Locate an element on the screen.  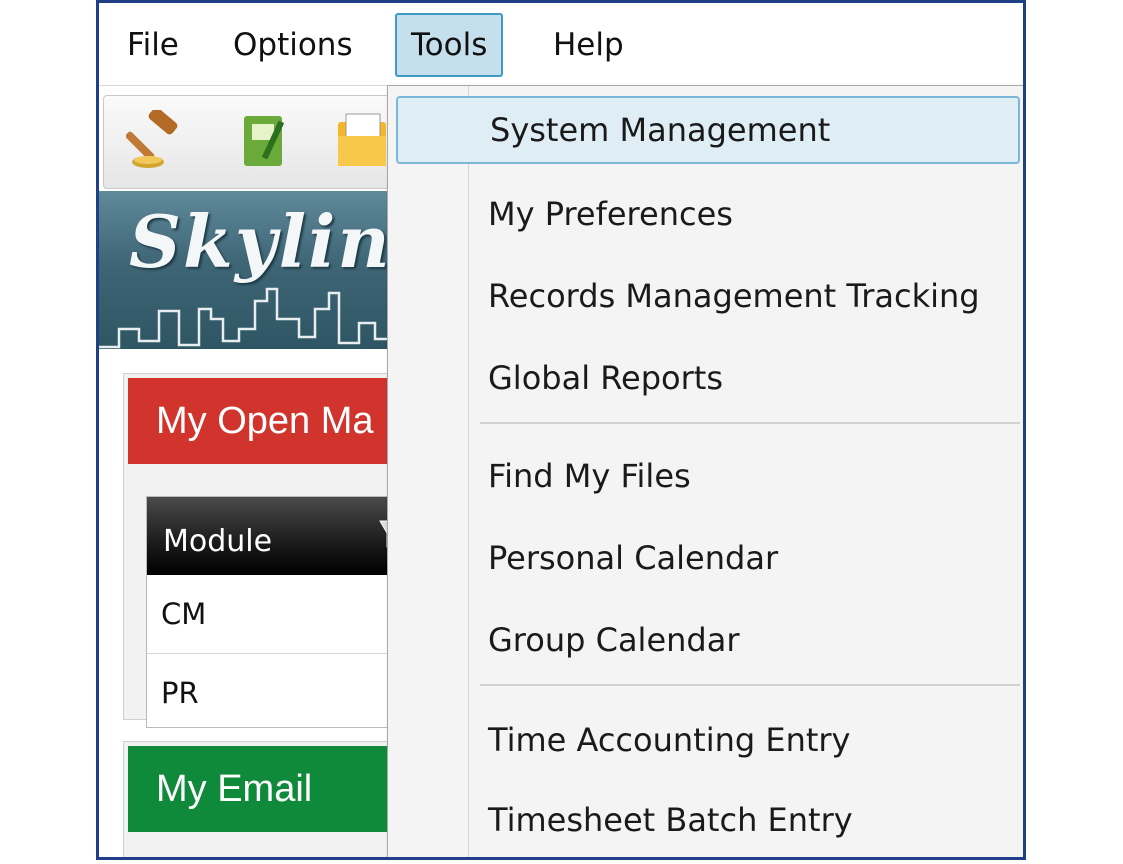
column-header-module: Module is located at coordinates (218, 541).